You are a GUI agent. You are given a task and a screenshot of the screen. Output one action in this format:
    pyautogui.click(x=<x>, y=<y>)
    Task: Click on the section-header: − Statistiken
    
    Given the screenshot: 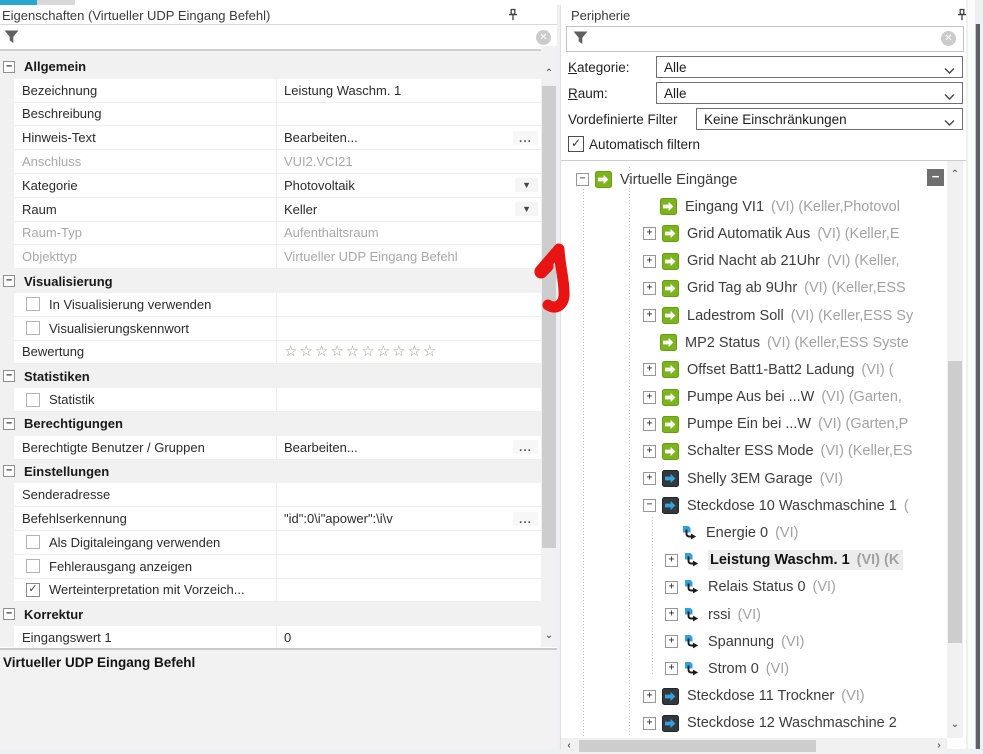 What is the action you would take?
    pyautogui.click(x=270, y=376)
    